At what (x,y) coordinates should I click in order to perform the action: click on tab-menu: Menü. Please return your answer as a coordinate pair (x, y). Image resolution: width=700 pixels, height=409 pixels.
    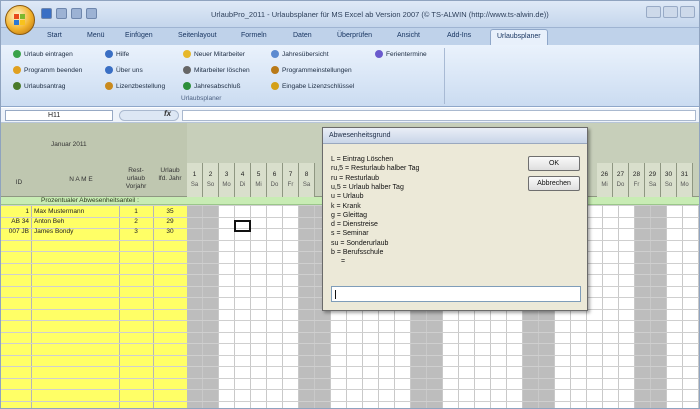
    Looking at the image, I should click on (96, 35).